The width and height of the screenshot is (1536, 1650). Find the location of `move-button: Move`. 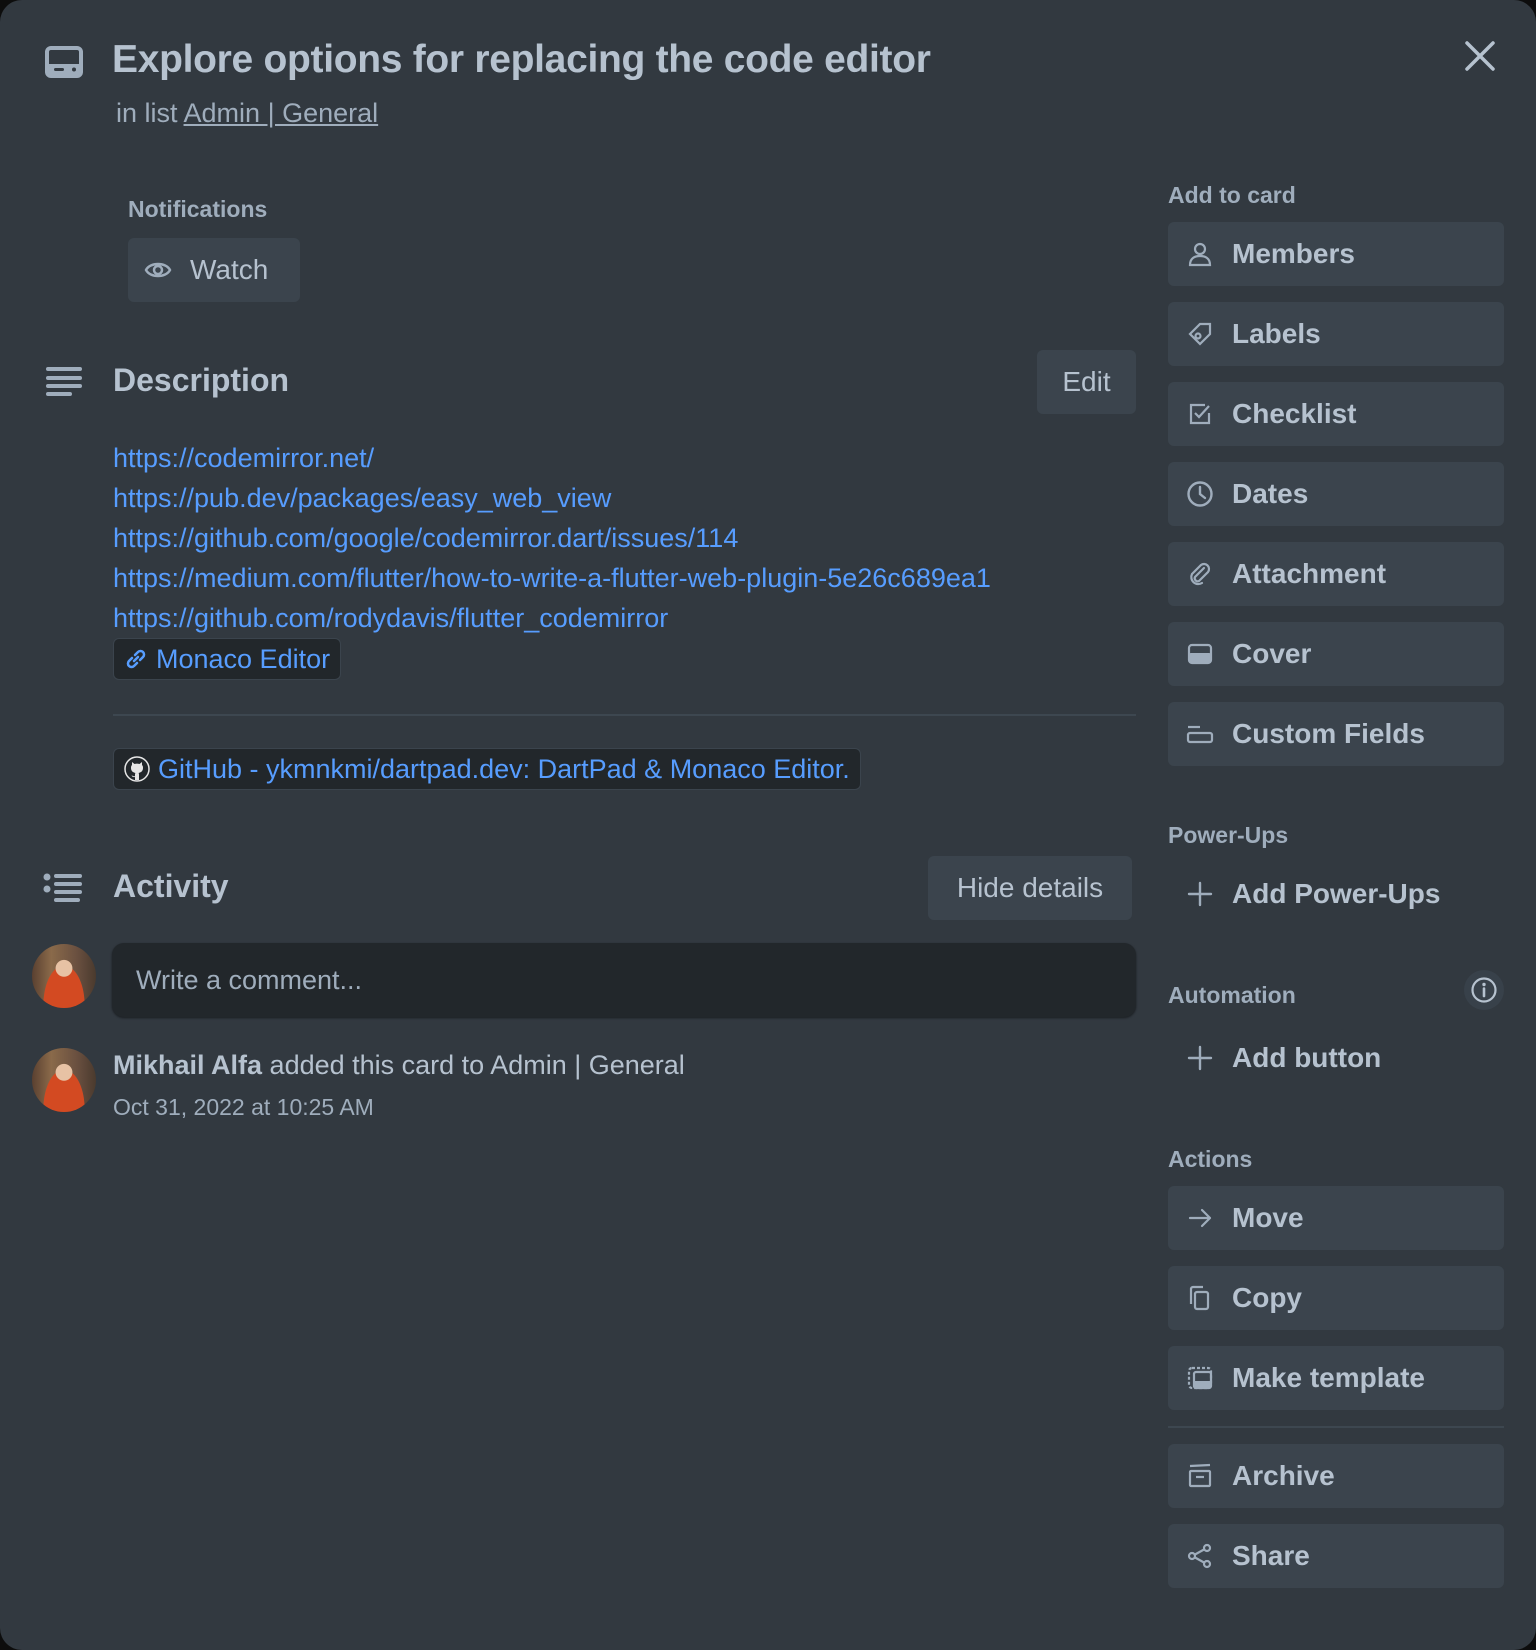

move-button: Move is located at coordinates (1336, 1218).